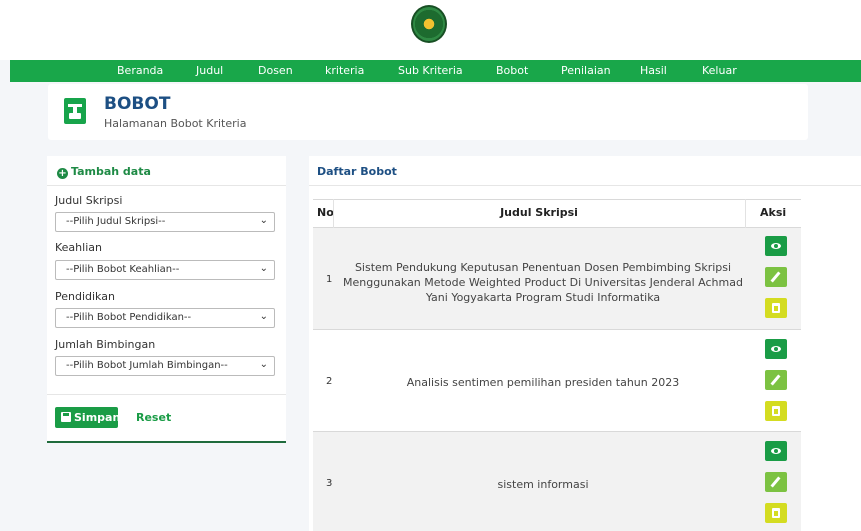  I want to click on nav-item-dosen: Dosen, so click(275, 70).